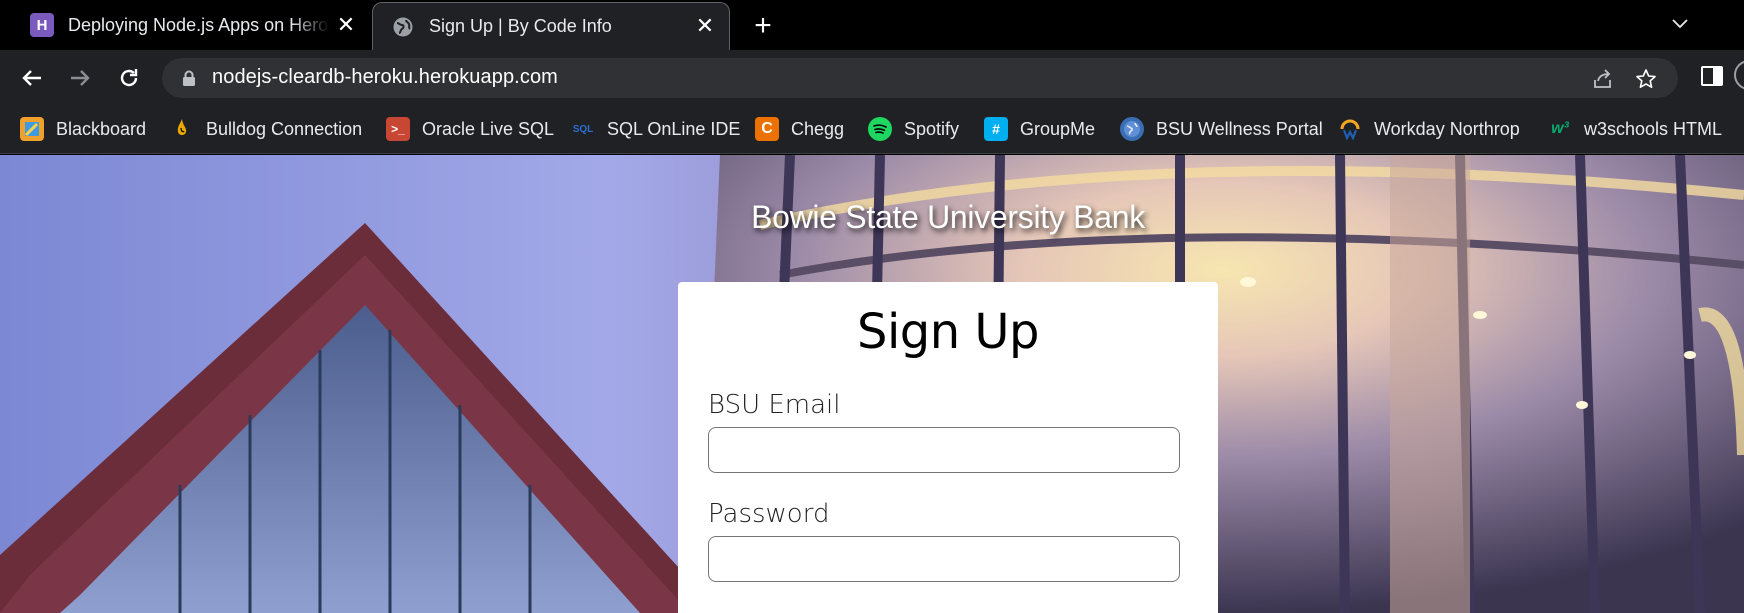  What do you see at coordinates (880, 129) in the screenshot?
I see `spotify-icon` at bounding box center [880, 129].